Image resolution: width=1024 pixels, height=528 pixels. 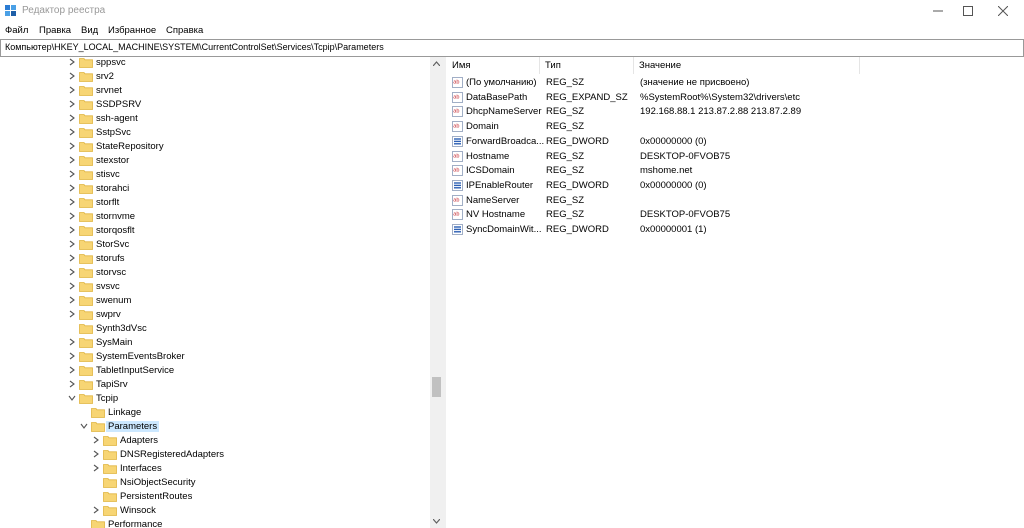 What do you see at coordinates (210, 189) in the screenshot?
I see `tree-item: storahci` at bounding box center [210, 189].